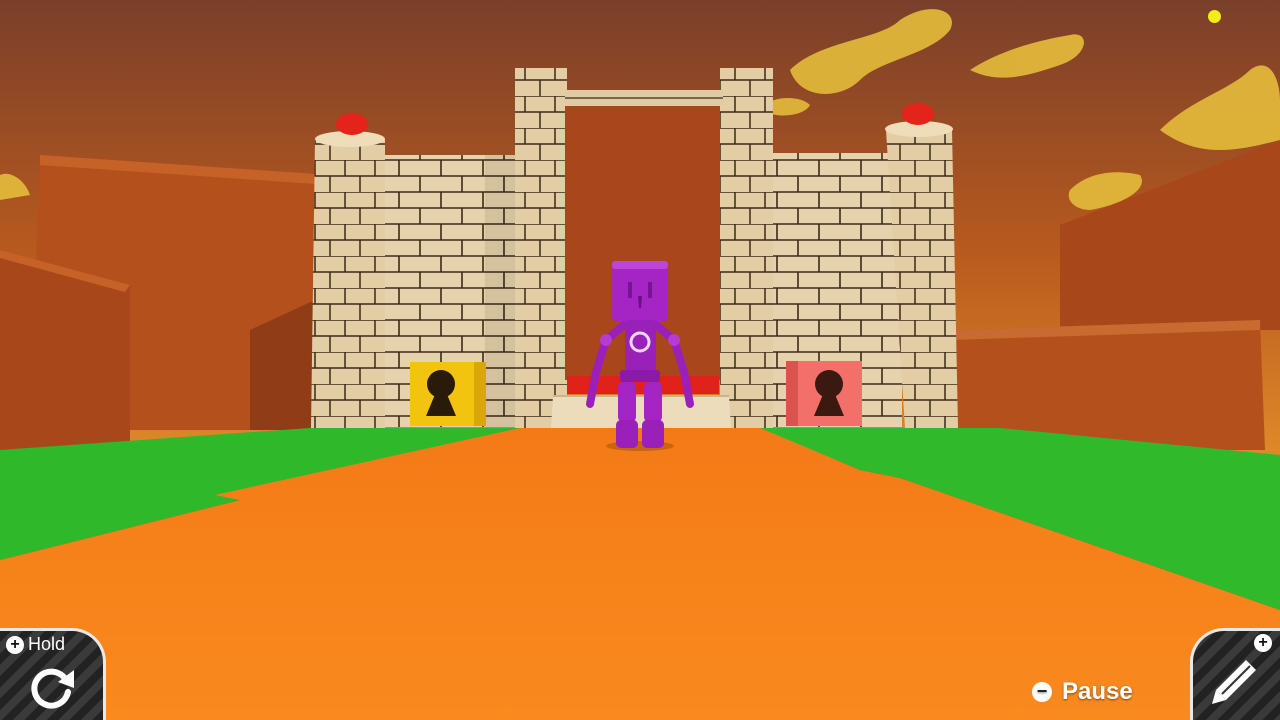 The image size is (1280, 720). I want to click on red-button-left, so click(352, 124).